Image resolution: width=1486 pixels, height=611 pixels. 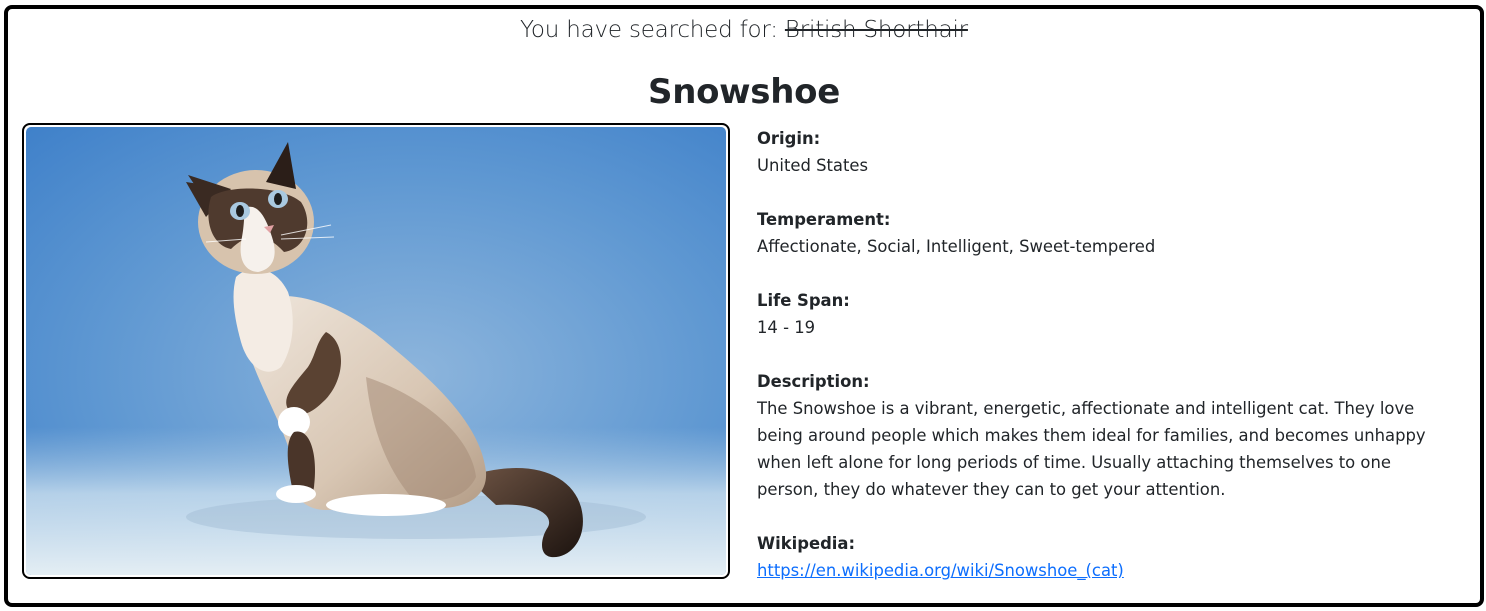 What do you see at coordinates (812, 165) in the screenshot?
I see `origin-value: United States` at bounding box center [812, 165].